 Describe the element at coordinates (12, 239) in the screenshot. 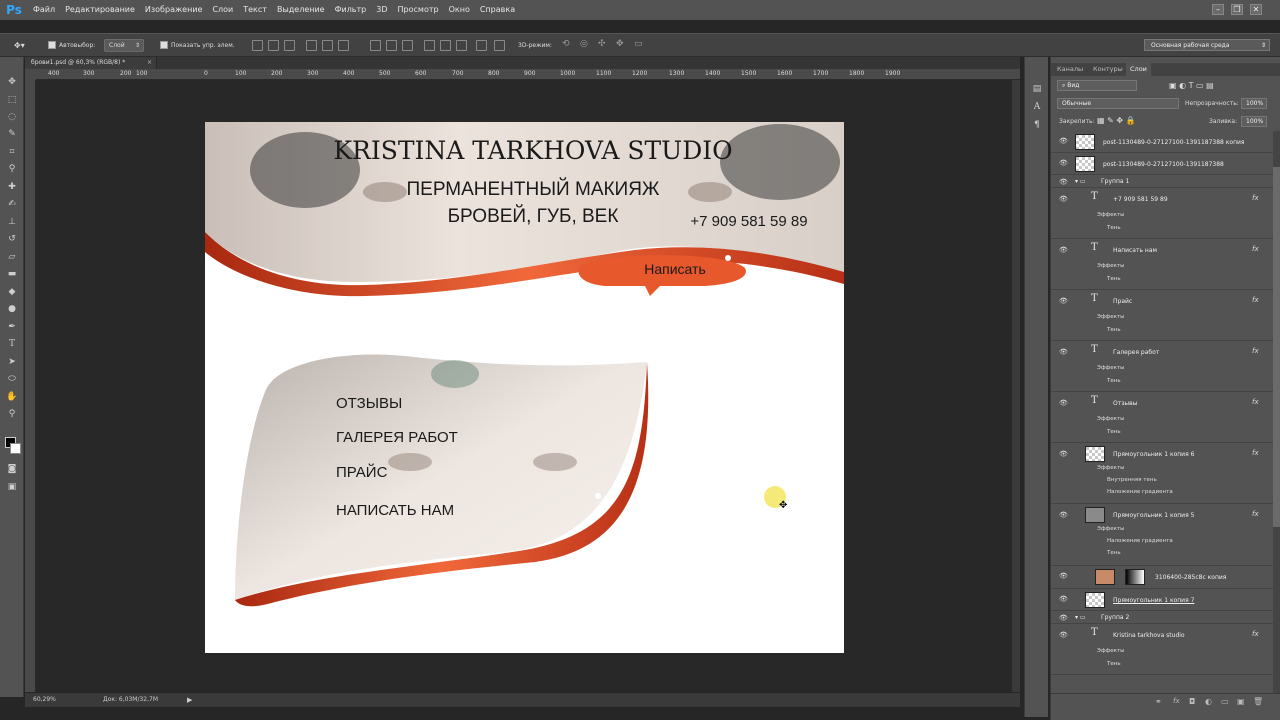

I see `history-brush-tool-icon: ↺` at that location.